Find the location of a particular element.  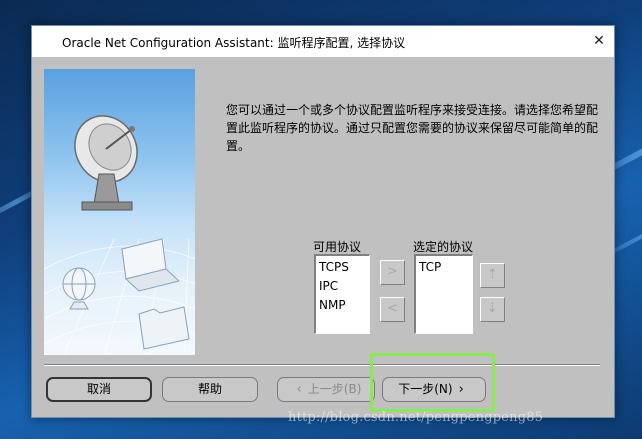

back-button: ‹ 上一步(B) is located at coordinates (326, 389).